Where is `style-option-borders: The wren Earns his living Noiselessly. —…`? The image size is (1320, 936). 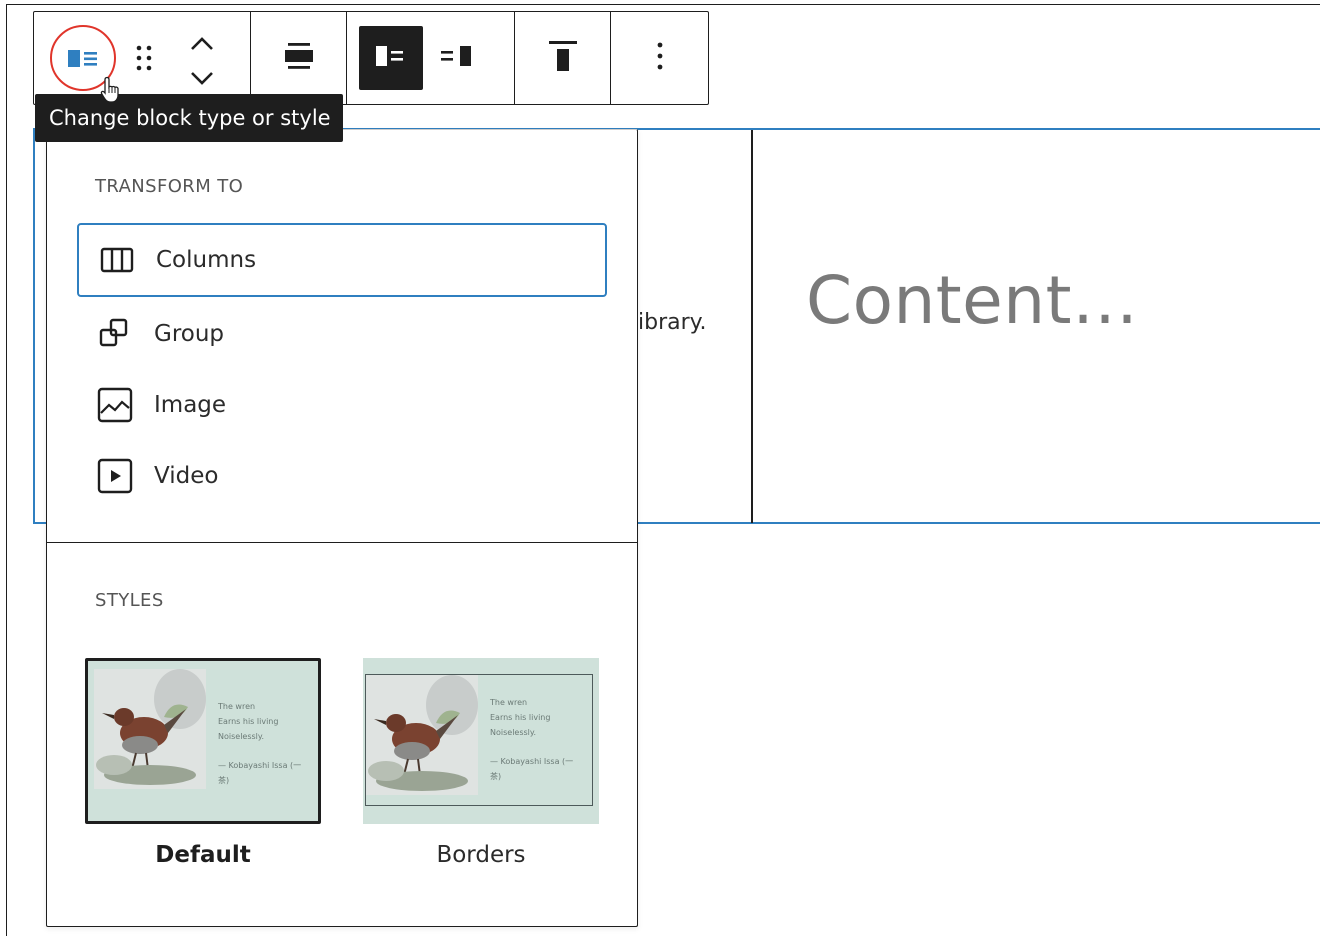 style-option-borders: The wren Earns his living Noiselessly. —… is located at coordinates (481, 763).